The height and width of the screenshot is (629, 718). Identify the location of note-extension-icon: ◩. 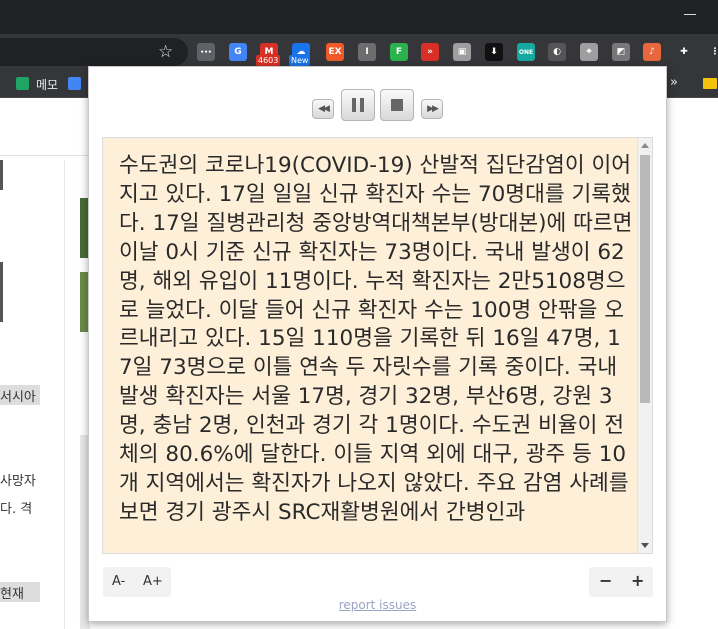
(621, 52).